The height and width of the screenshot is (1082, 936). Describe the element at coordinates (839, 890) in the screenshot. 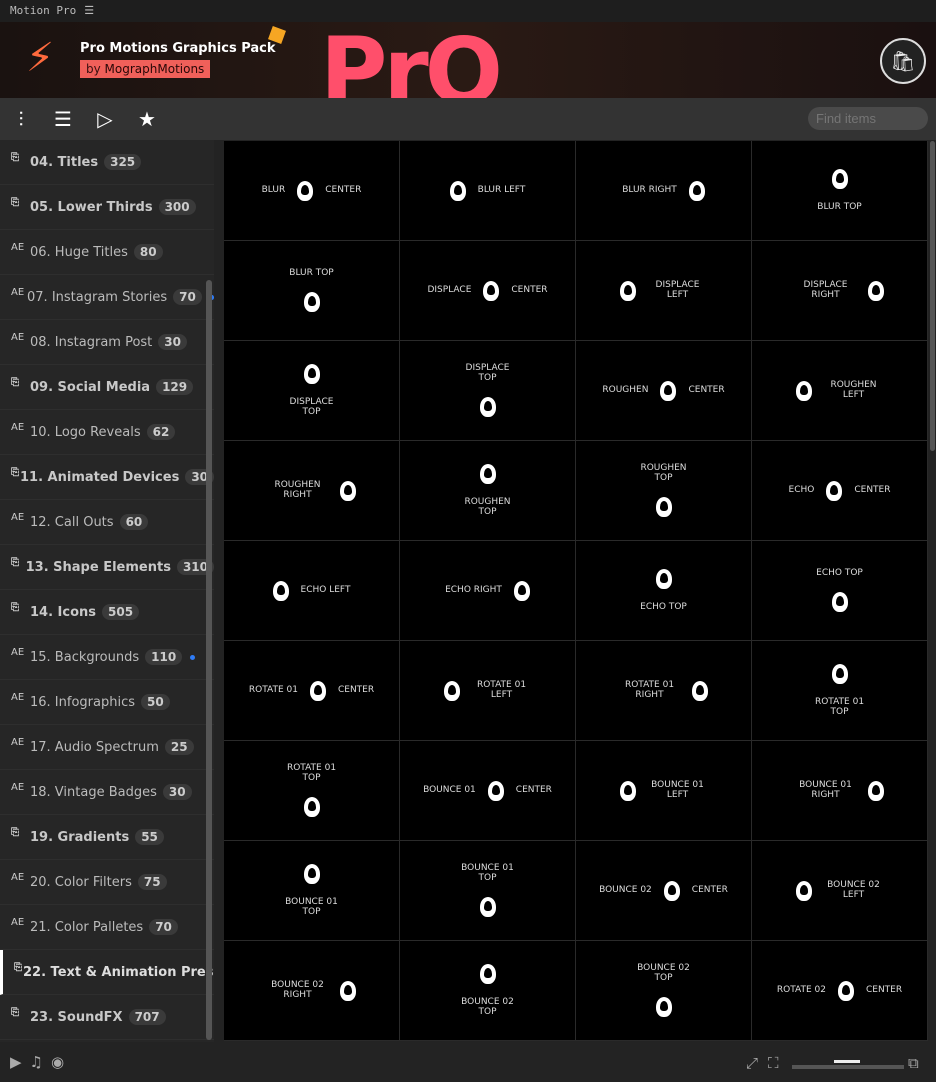

I see `preset-tile: BOUNCE 02 LEFT` at that location.